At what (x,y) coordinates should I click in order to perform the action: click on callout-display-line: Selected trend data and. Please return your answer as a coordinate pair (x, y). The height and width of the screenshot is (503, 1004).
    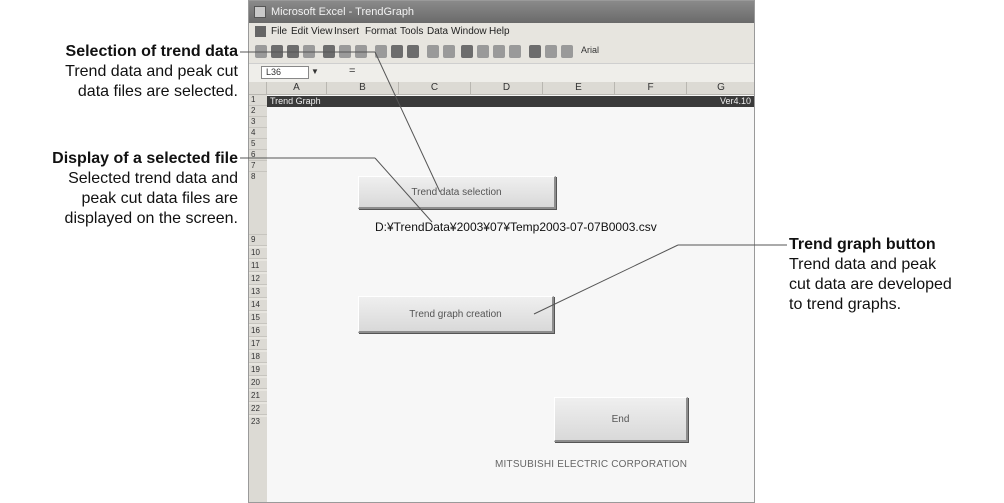
    Looking at the image, I should click on (153, 178).